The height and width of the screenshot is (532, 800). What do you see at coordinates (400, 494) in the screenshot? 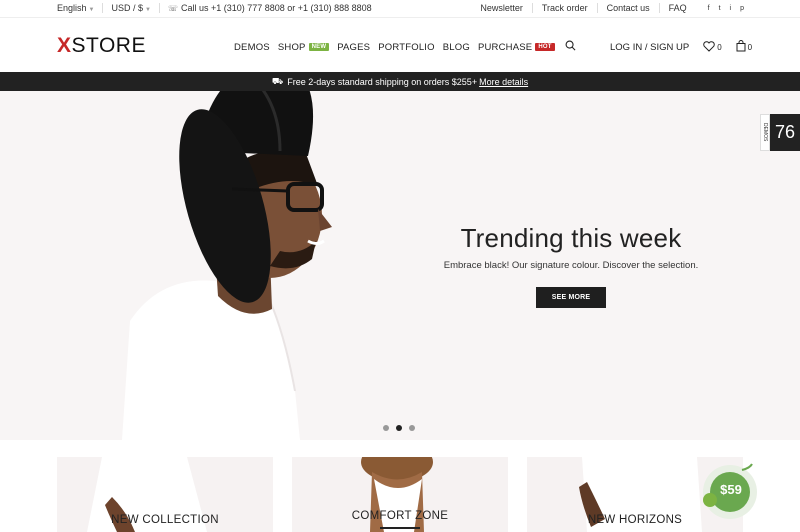
I see `tile-comfort-zone: COMFORT ZONE` at bounding box center [400, 494].